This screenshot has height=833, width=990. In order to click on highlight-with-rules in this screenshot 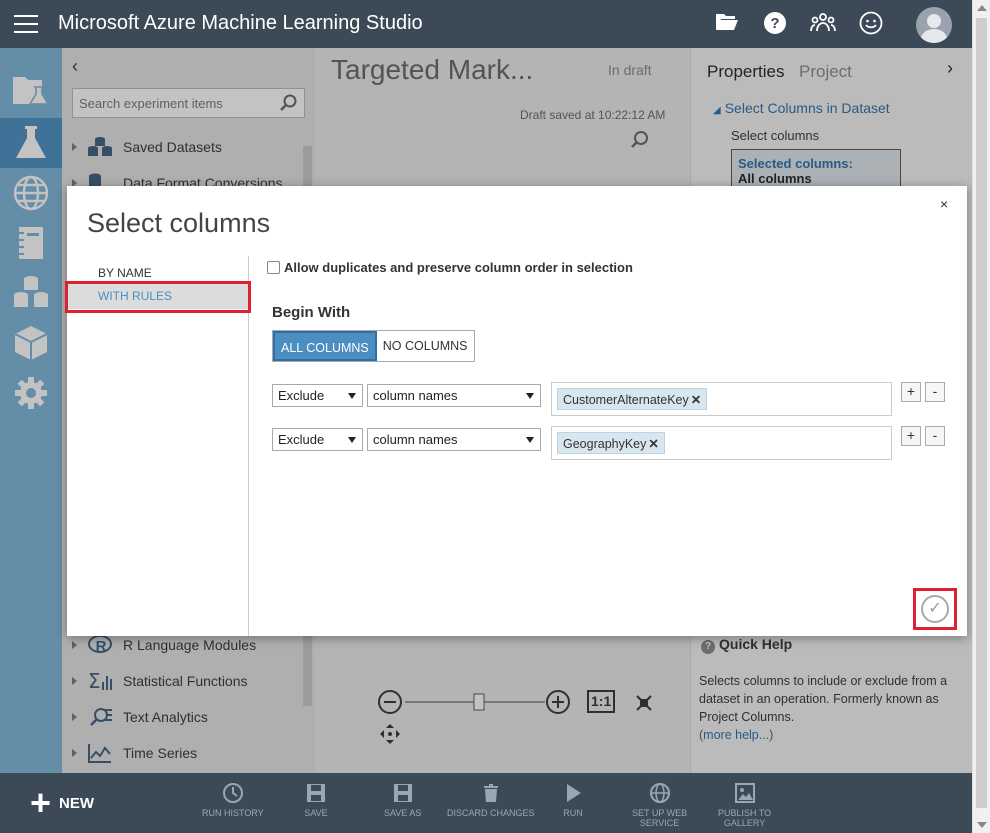, I will do `click(158, 297)`.